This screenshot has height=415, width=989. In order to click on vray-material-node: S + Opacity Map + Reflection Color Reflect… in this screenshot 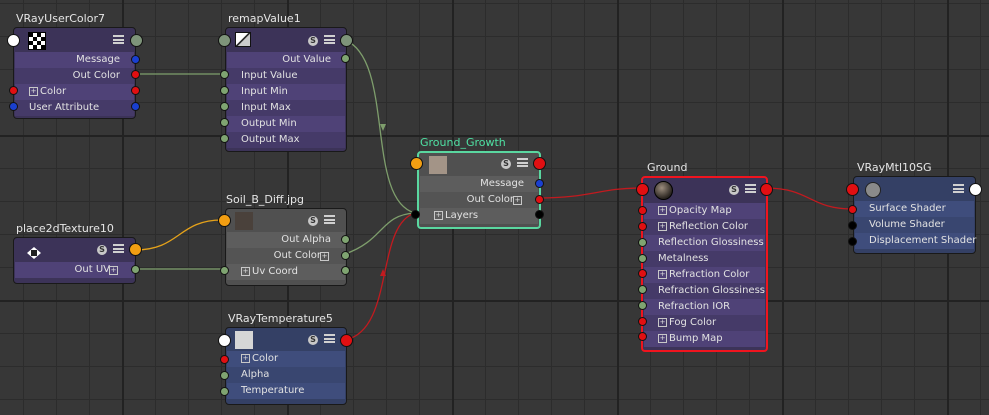, I will do `click(704, 264)`.